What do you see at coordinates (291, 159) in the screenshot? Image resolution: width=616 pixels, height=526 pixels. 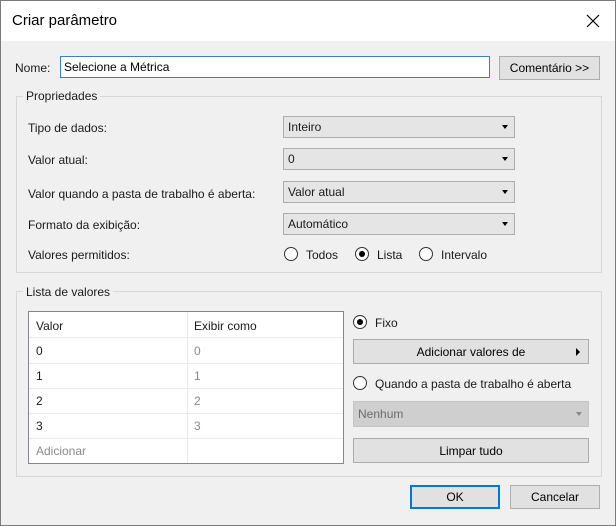 I see `current-value-value: 0` at bounding box center [291, 159].